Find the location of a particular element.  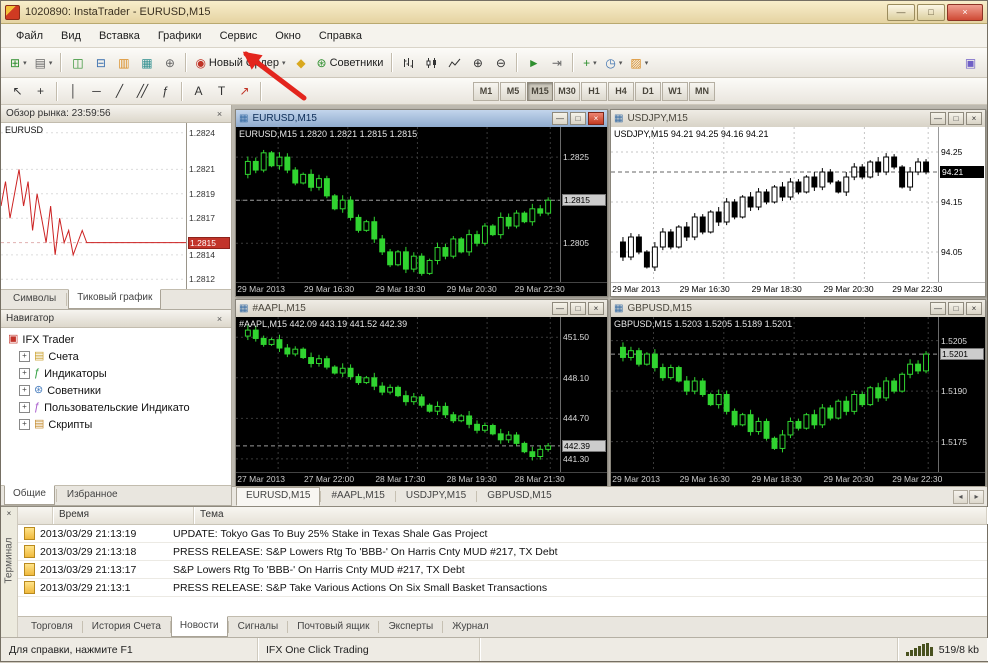

menu-item-3: Графики is located at coordinates (180, 36).